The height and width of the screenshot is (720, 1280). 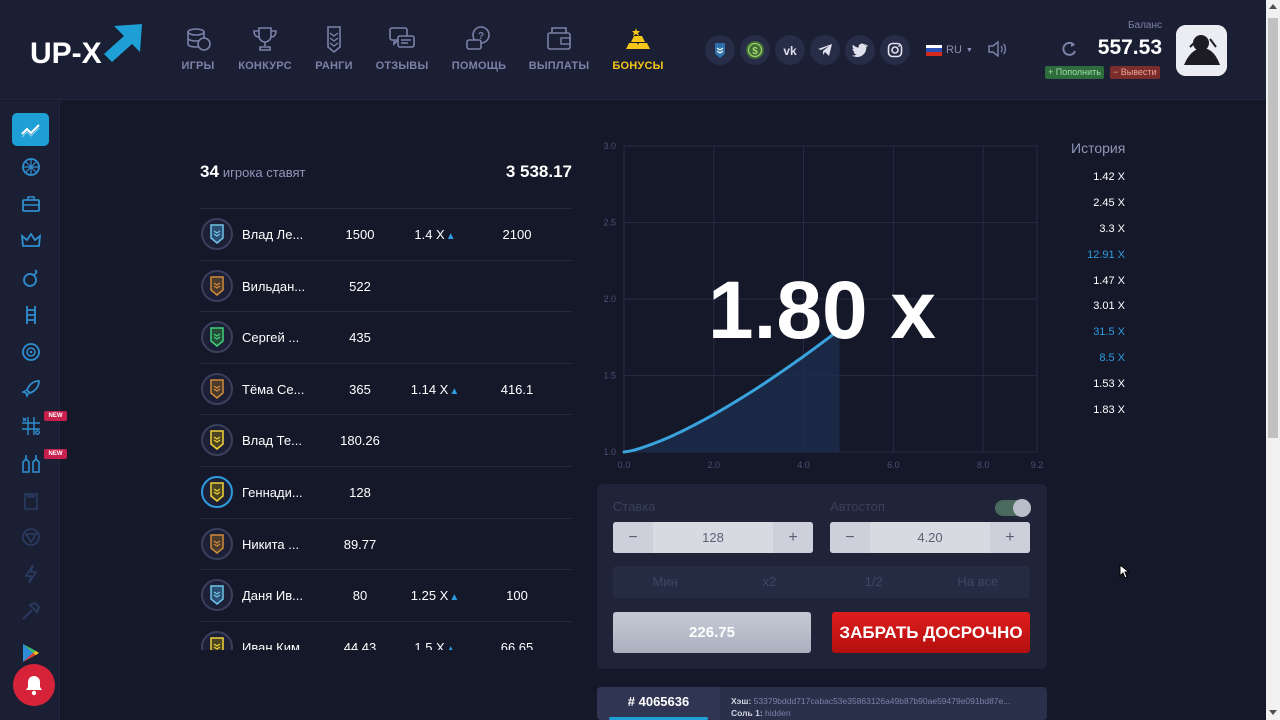 What do you see at coordinates (1093, 385) in the screenshot?
I see `history-item: 1.53 X` at bounding box center [1093, 385].